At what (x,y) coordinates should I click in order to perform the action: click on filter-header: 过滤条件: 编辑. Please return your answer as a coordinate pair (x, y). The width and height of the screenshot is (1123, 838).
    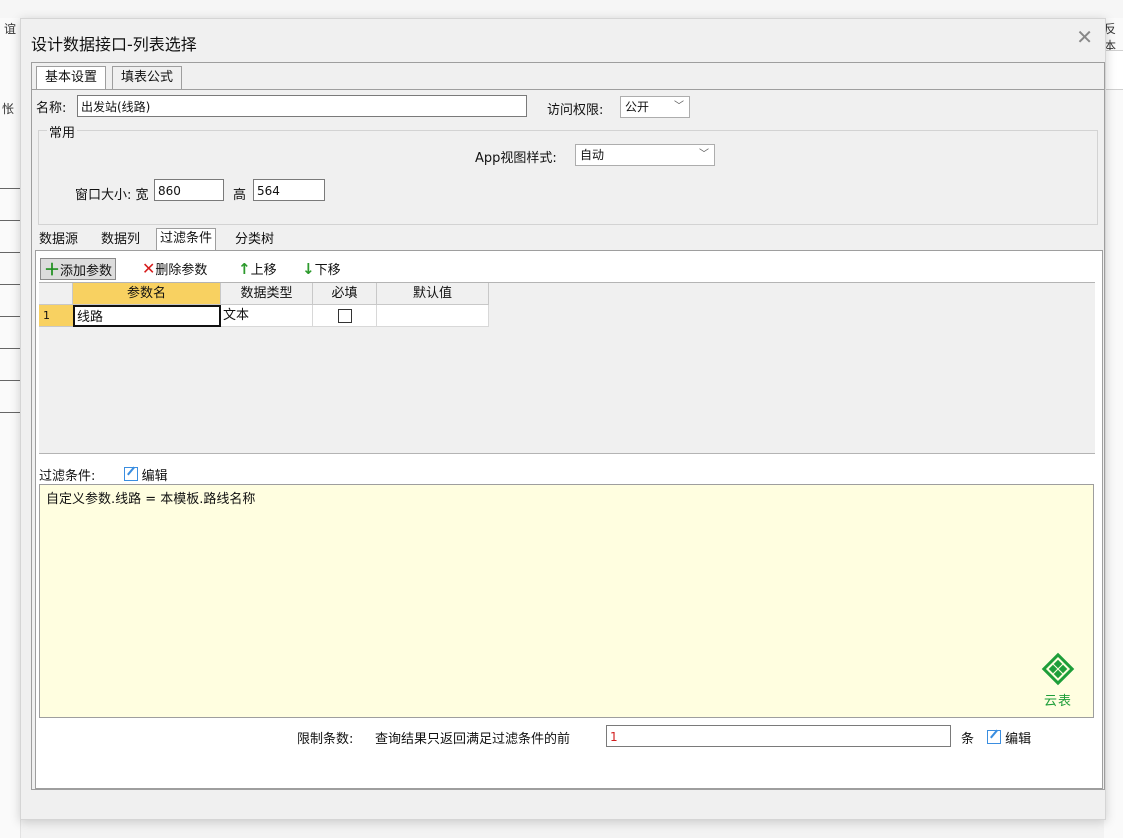
    Looking at the image, I should click on (103, 474).